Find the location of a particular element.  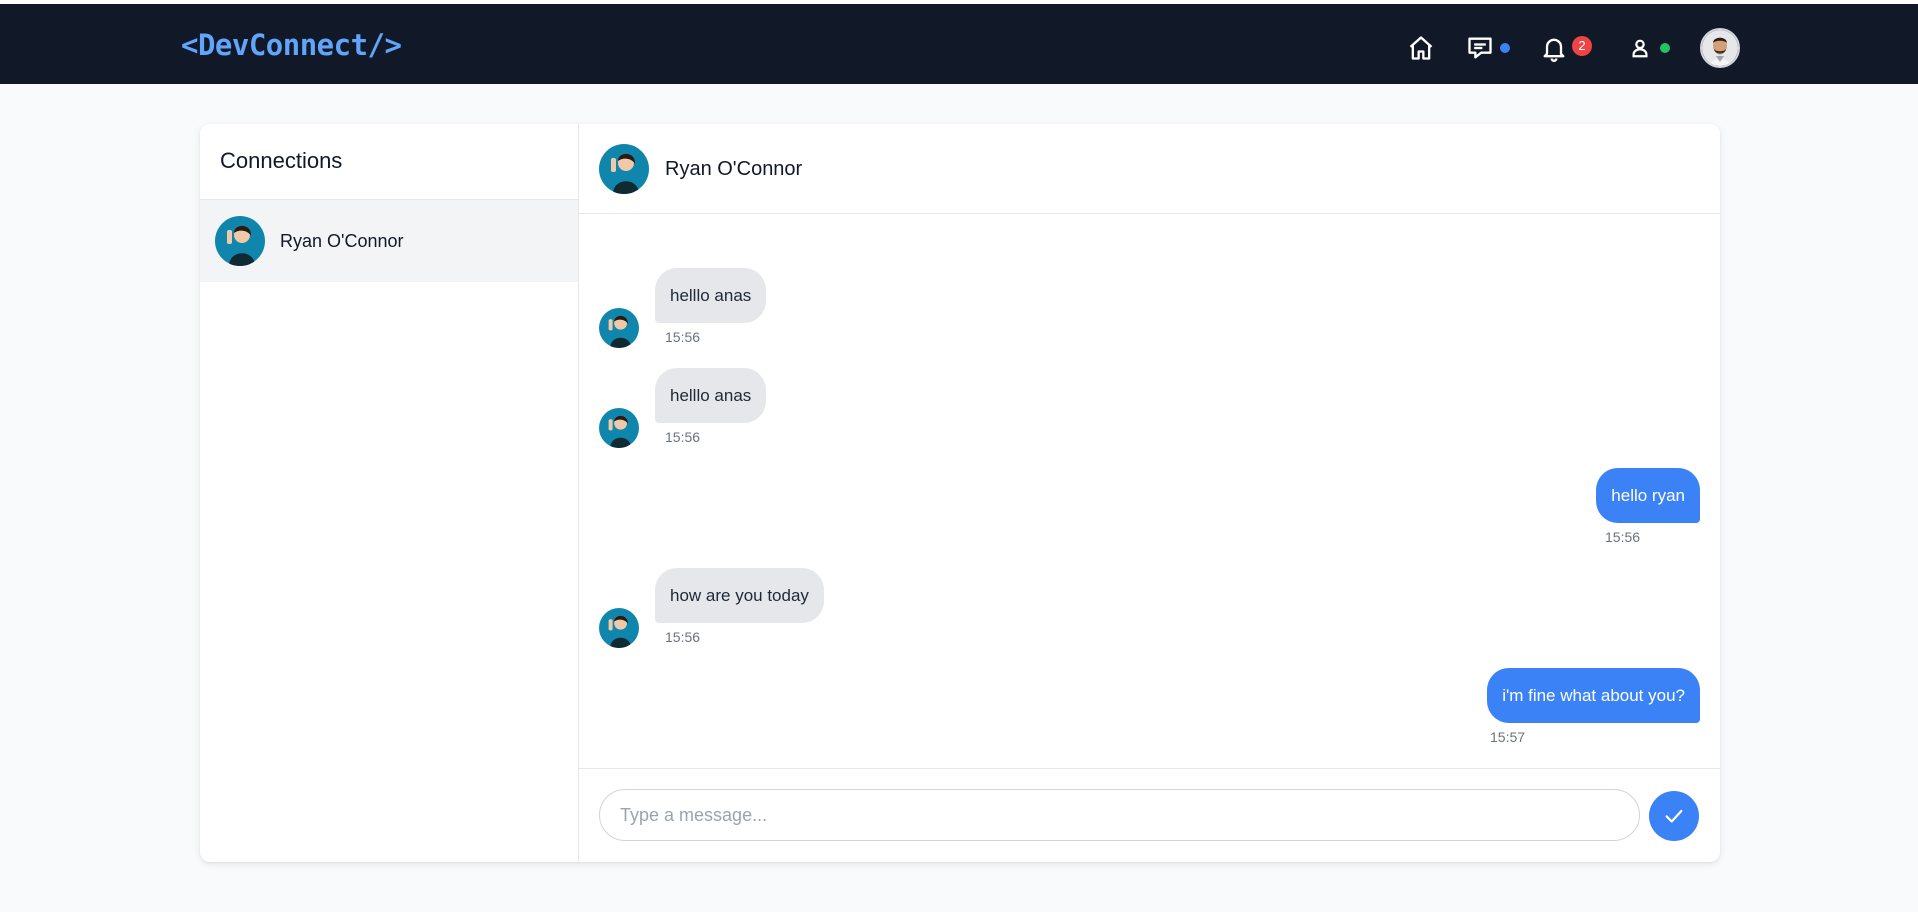

send-button is located at coordinates (1674, 816).